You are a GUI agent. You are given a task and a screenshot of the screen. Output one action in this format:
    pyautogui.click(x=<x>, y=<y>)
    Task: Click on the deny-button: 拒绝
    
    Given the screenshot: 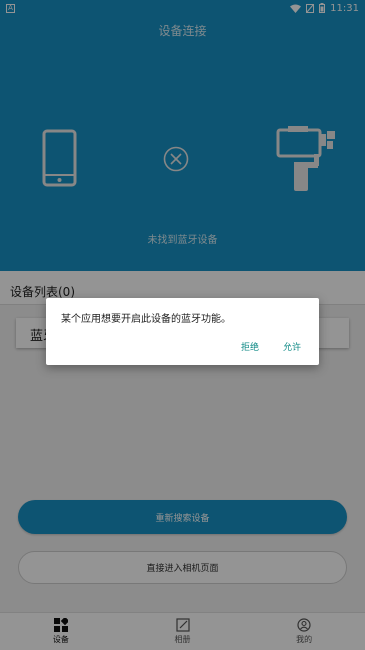 What is the action you would take?
    pyautogui.click(x=250, y=346)
    